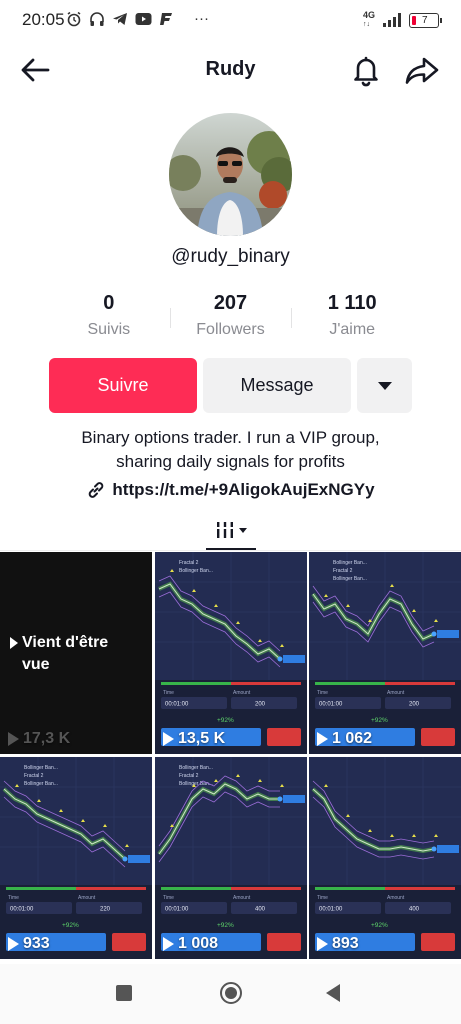  I want to click on profile-stats: 0 Suivis 207 Followers 1 110 J'aime, so click(230, 319).